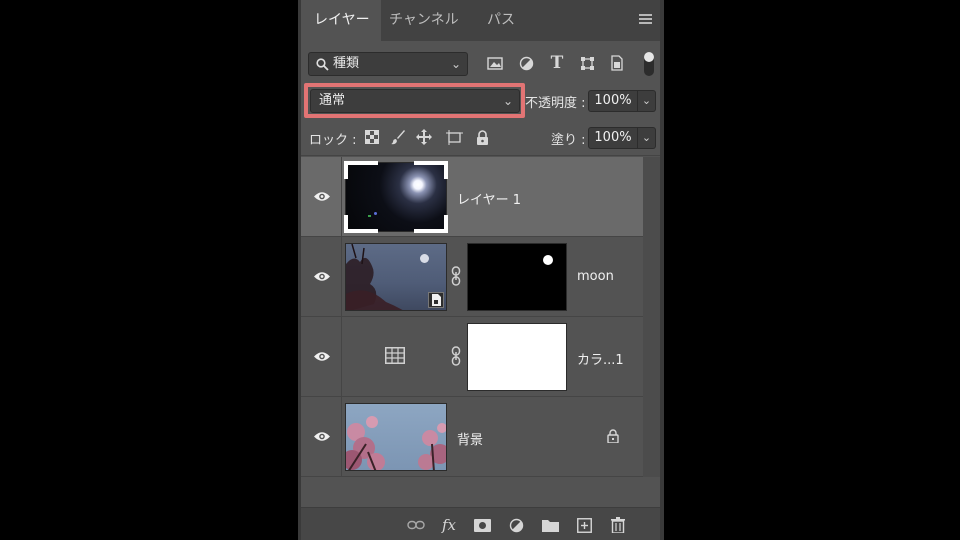 The height and width of the screenshot is (540, 960). Describe the element at coordinates (372, 137) in the screenshot. I see `lock-transparency-icon` at that location.